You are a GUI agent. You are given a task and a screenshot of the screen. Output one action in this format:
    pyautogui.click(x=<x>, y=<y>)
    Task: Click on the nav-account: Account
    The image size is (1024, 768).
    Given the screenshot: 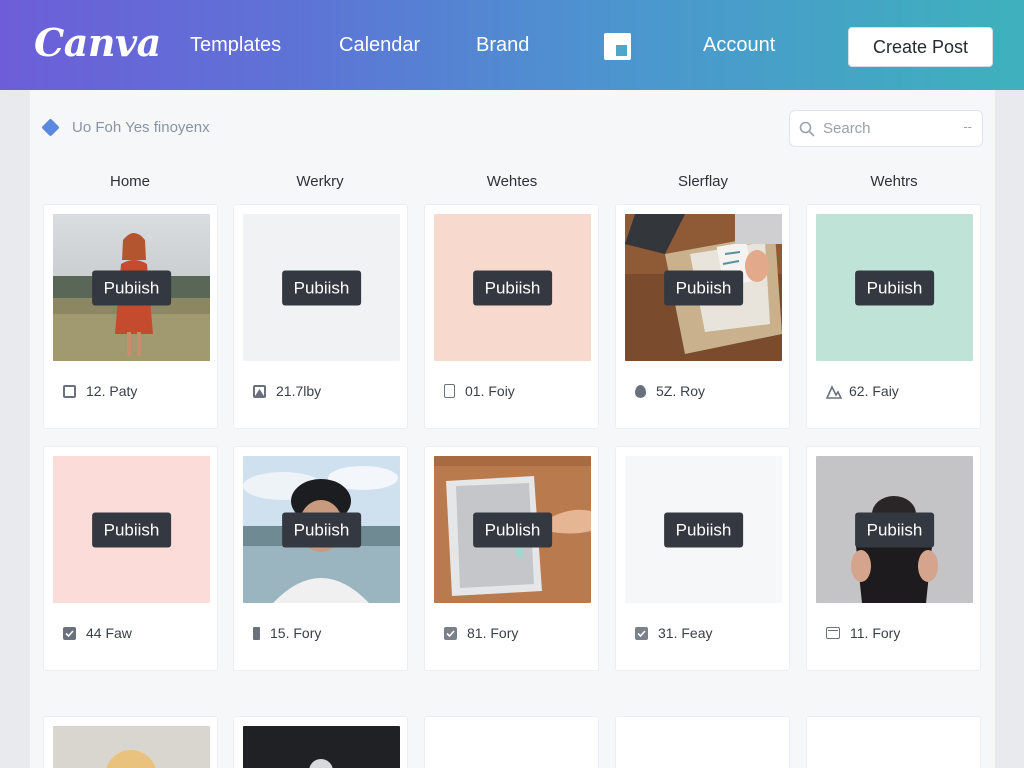 What is the action you would take?
    pyautogui.click(x=739, y=45)
    